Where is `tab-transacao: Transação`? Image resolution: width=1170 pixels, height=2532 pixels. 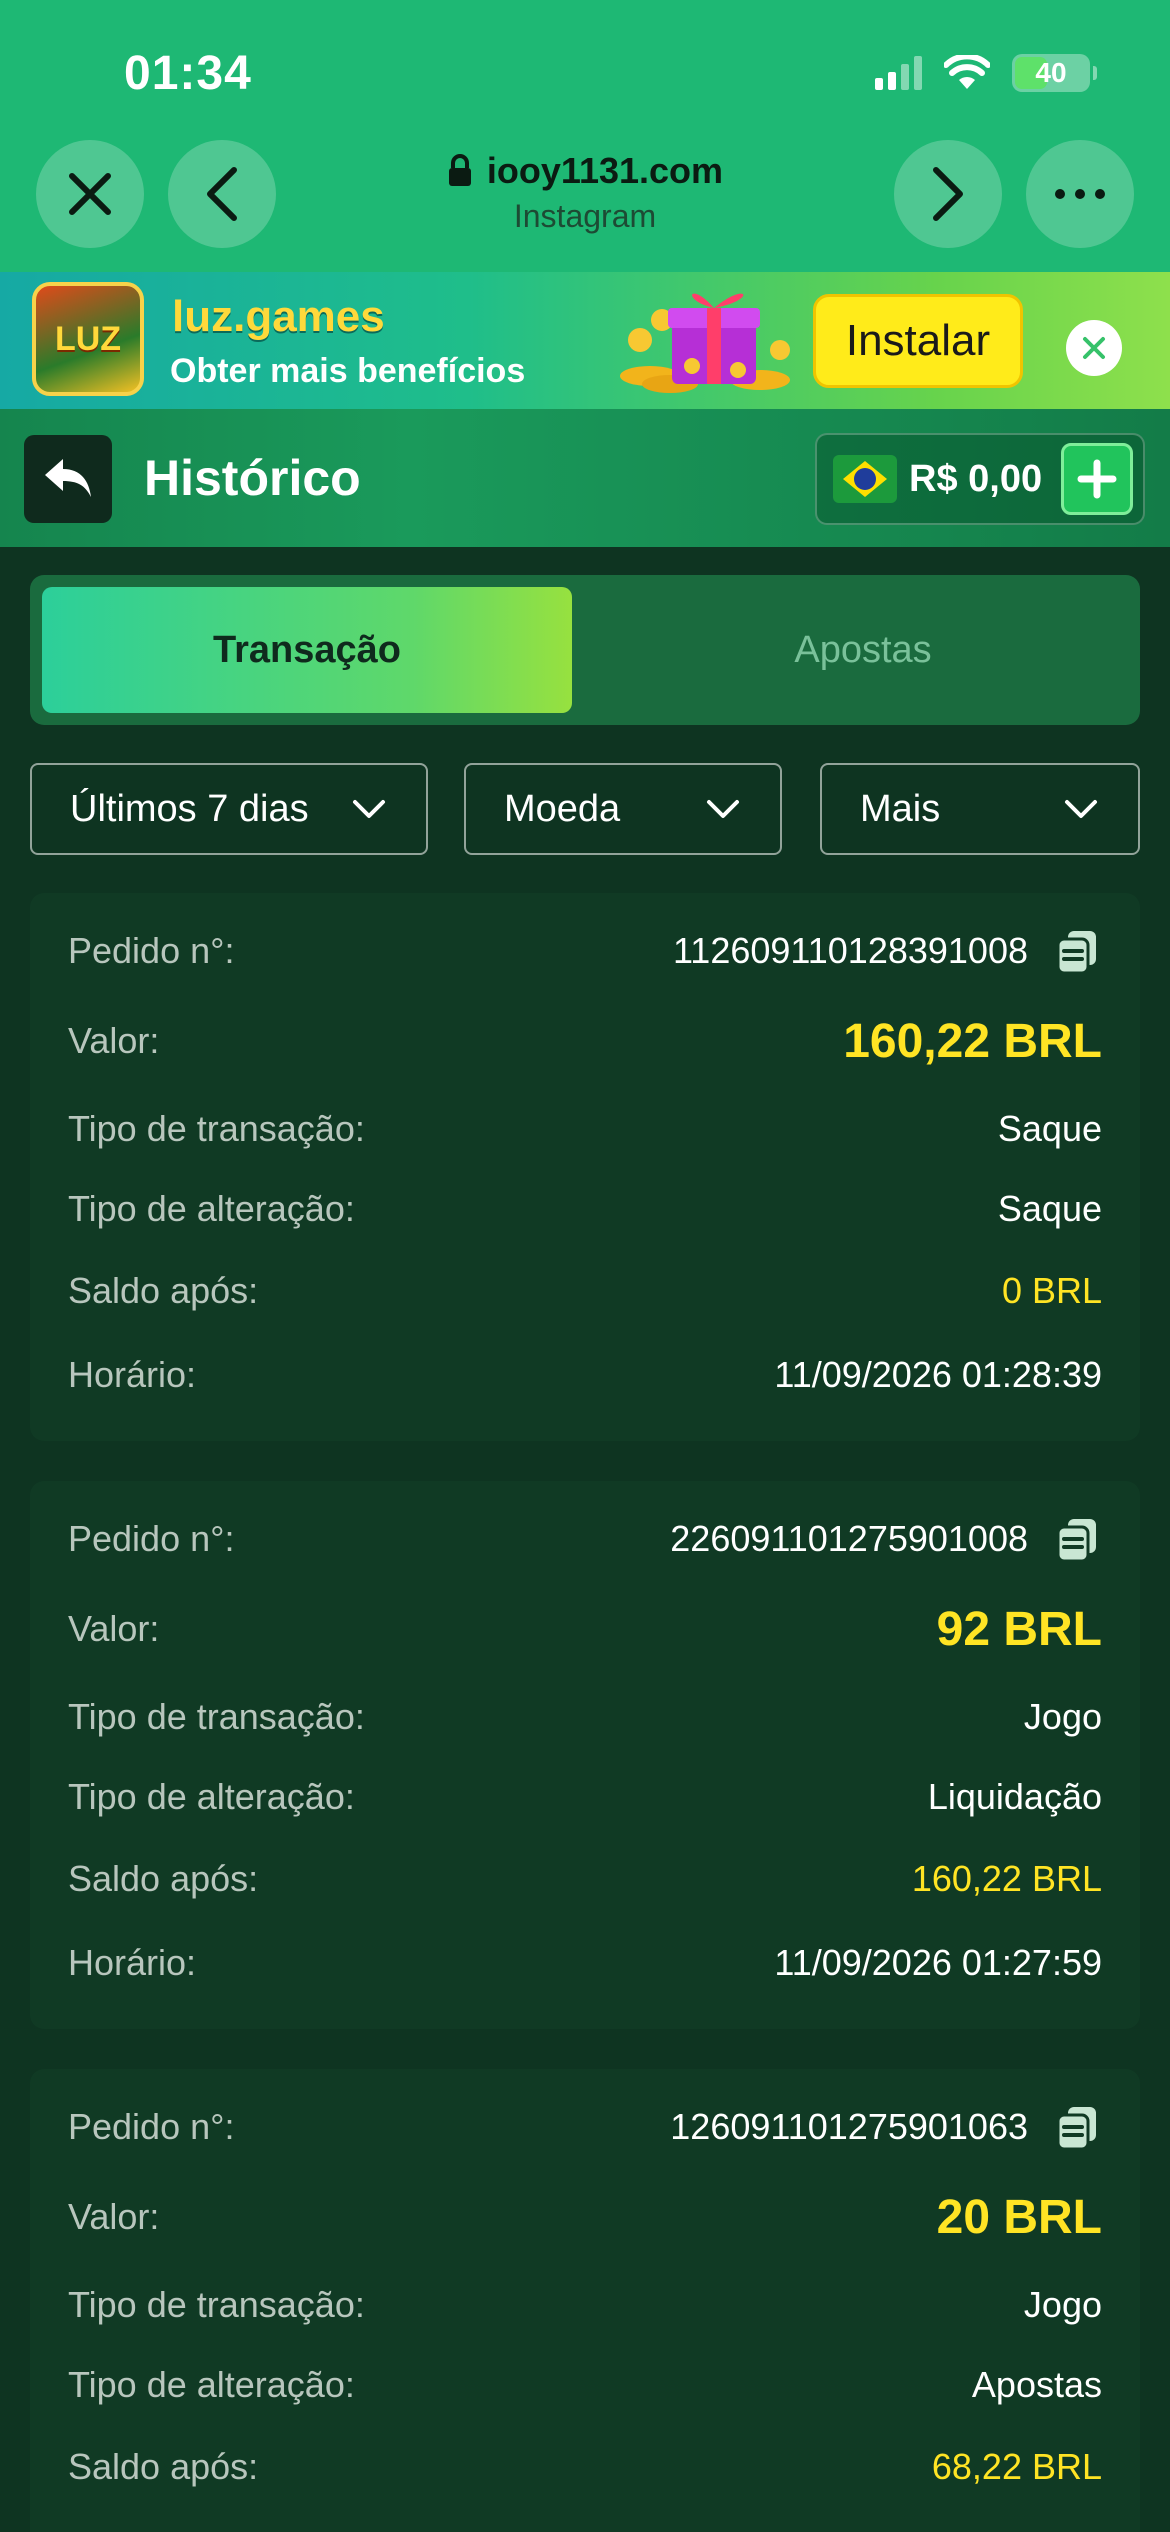
tab-transacao: Transação is located at coordinates (307, 650).